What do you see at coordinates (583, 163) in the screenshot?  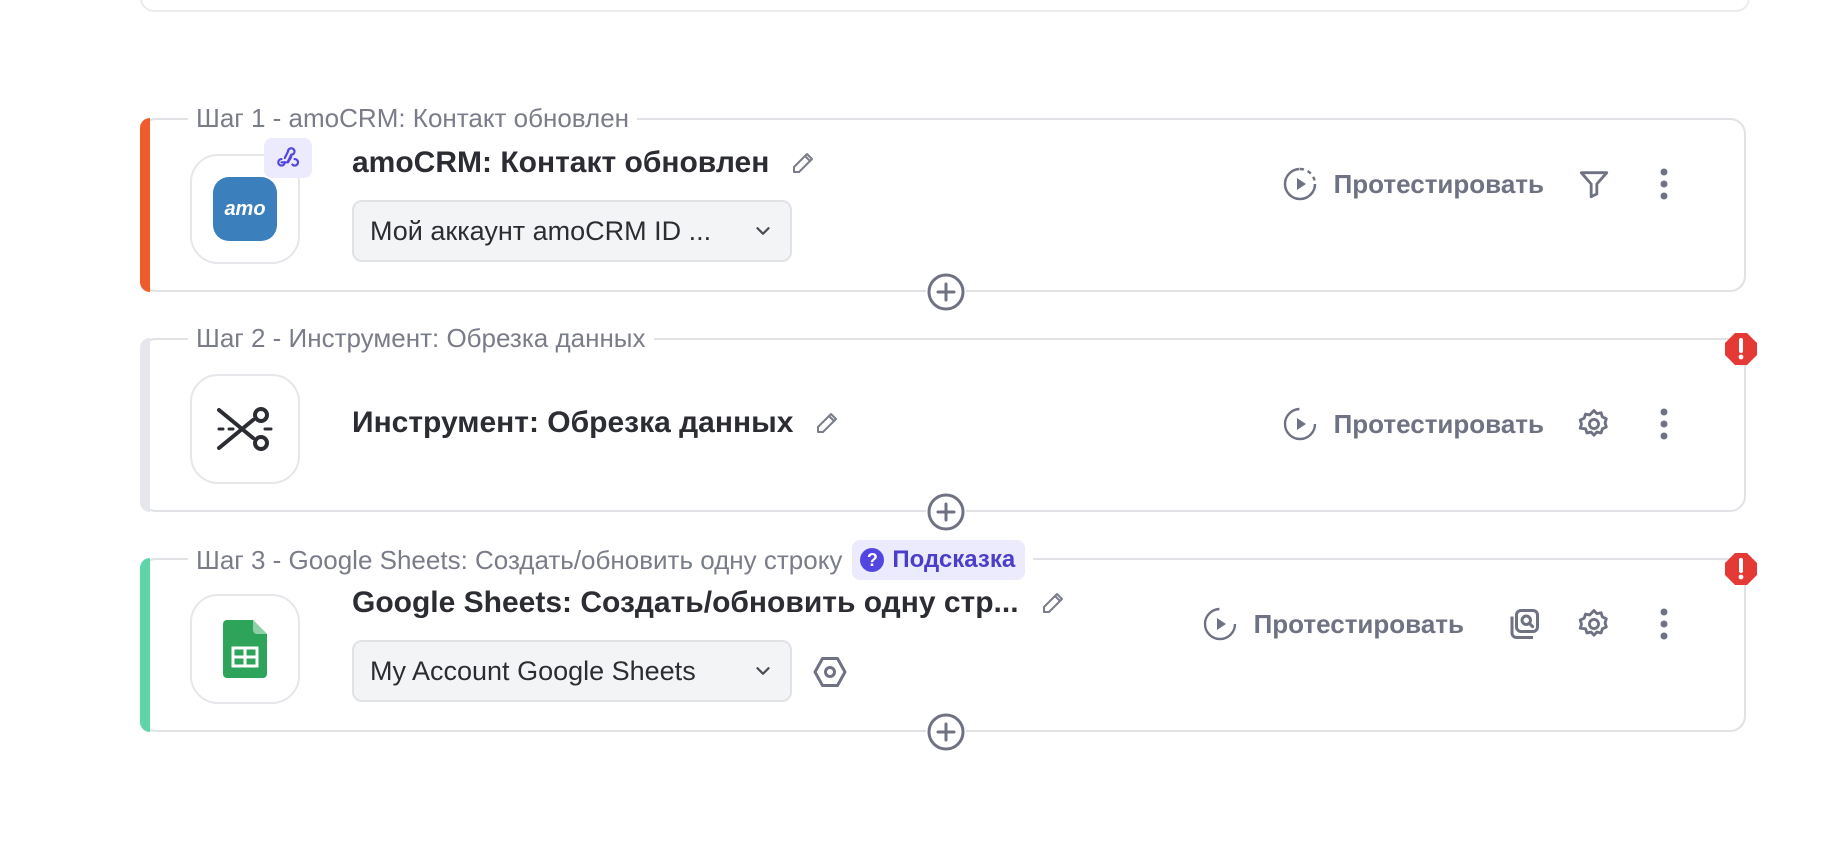 I see `step-title: amoCRM: Контакт обновлен` at bounding box center [583, 163].